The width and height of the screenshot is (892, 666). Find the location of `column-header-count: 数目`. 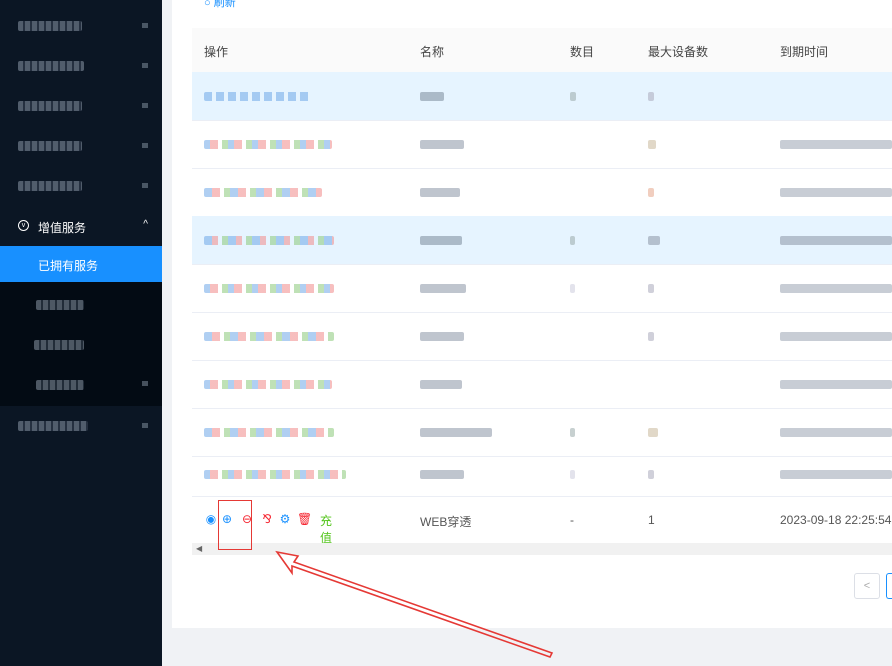

column-header-count: 数目 is located at coordinates (582, 52).